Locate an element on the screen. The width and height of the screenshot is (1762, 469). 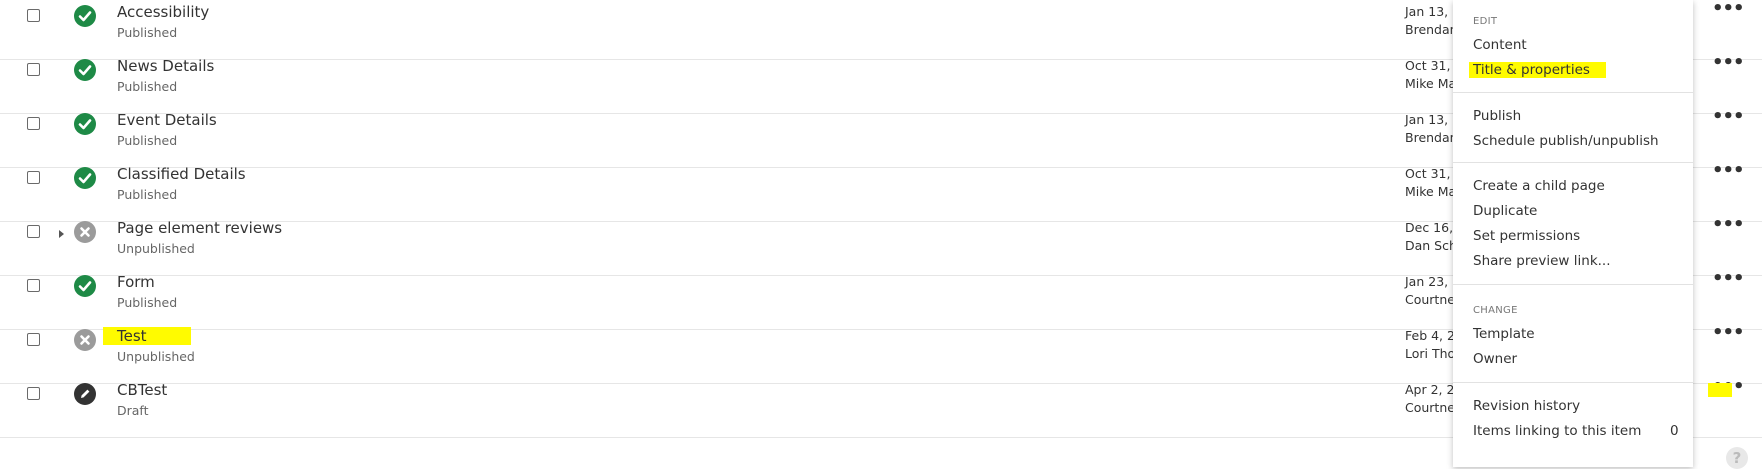
menu-section-publish: Publish Schedule publish/unpublish is located at coordinates (1573, 127).